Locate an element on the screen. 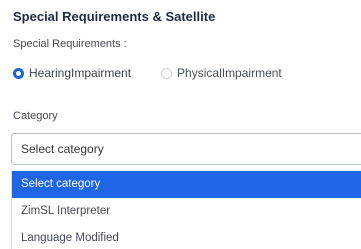 This screenshot has height=249, width=361. radio-label-hearing-impairment: HearingImpairment is located at coordinates (80, 73).